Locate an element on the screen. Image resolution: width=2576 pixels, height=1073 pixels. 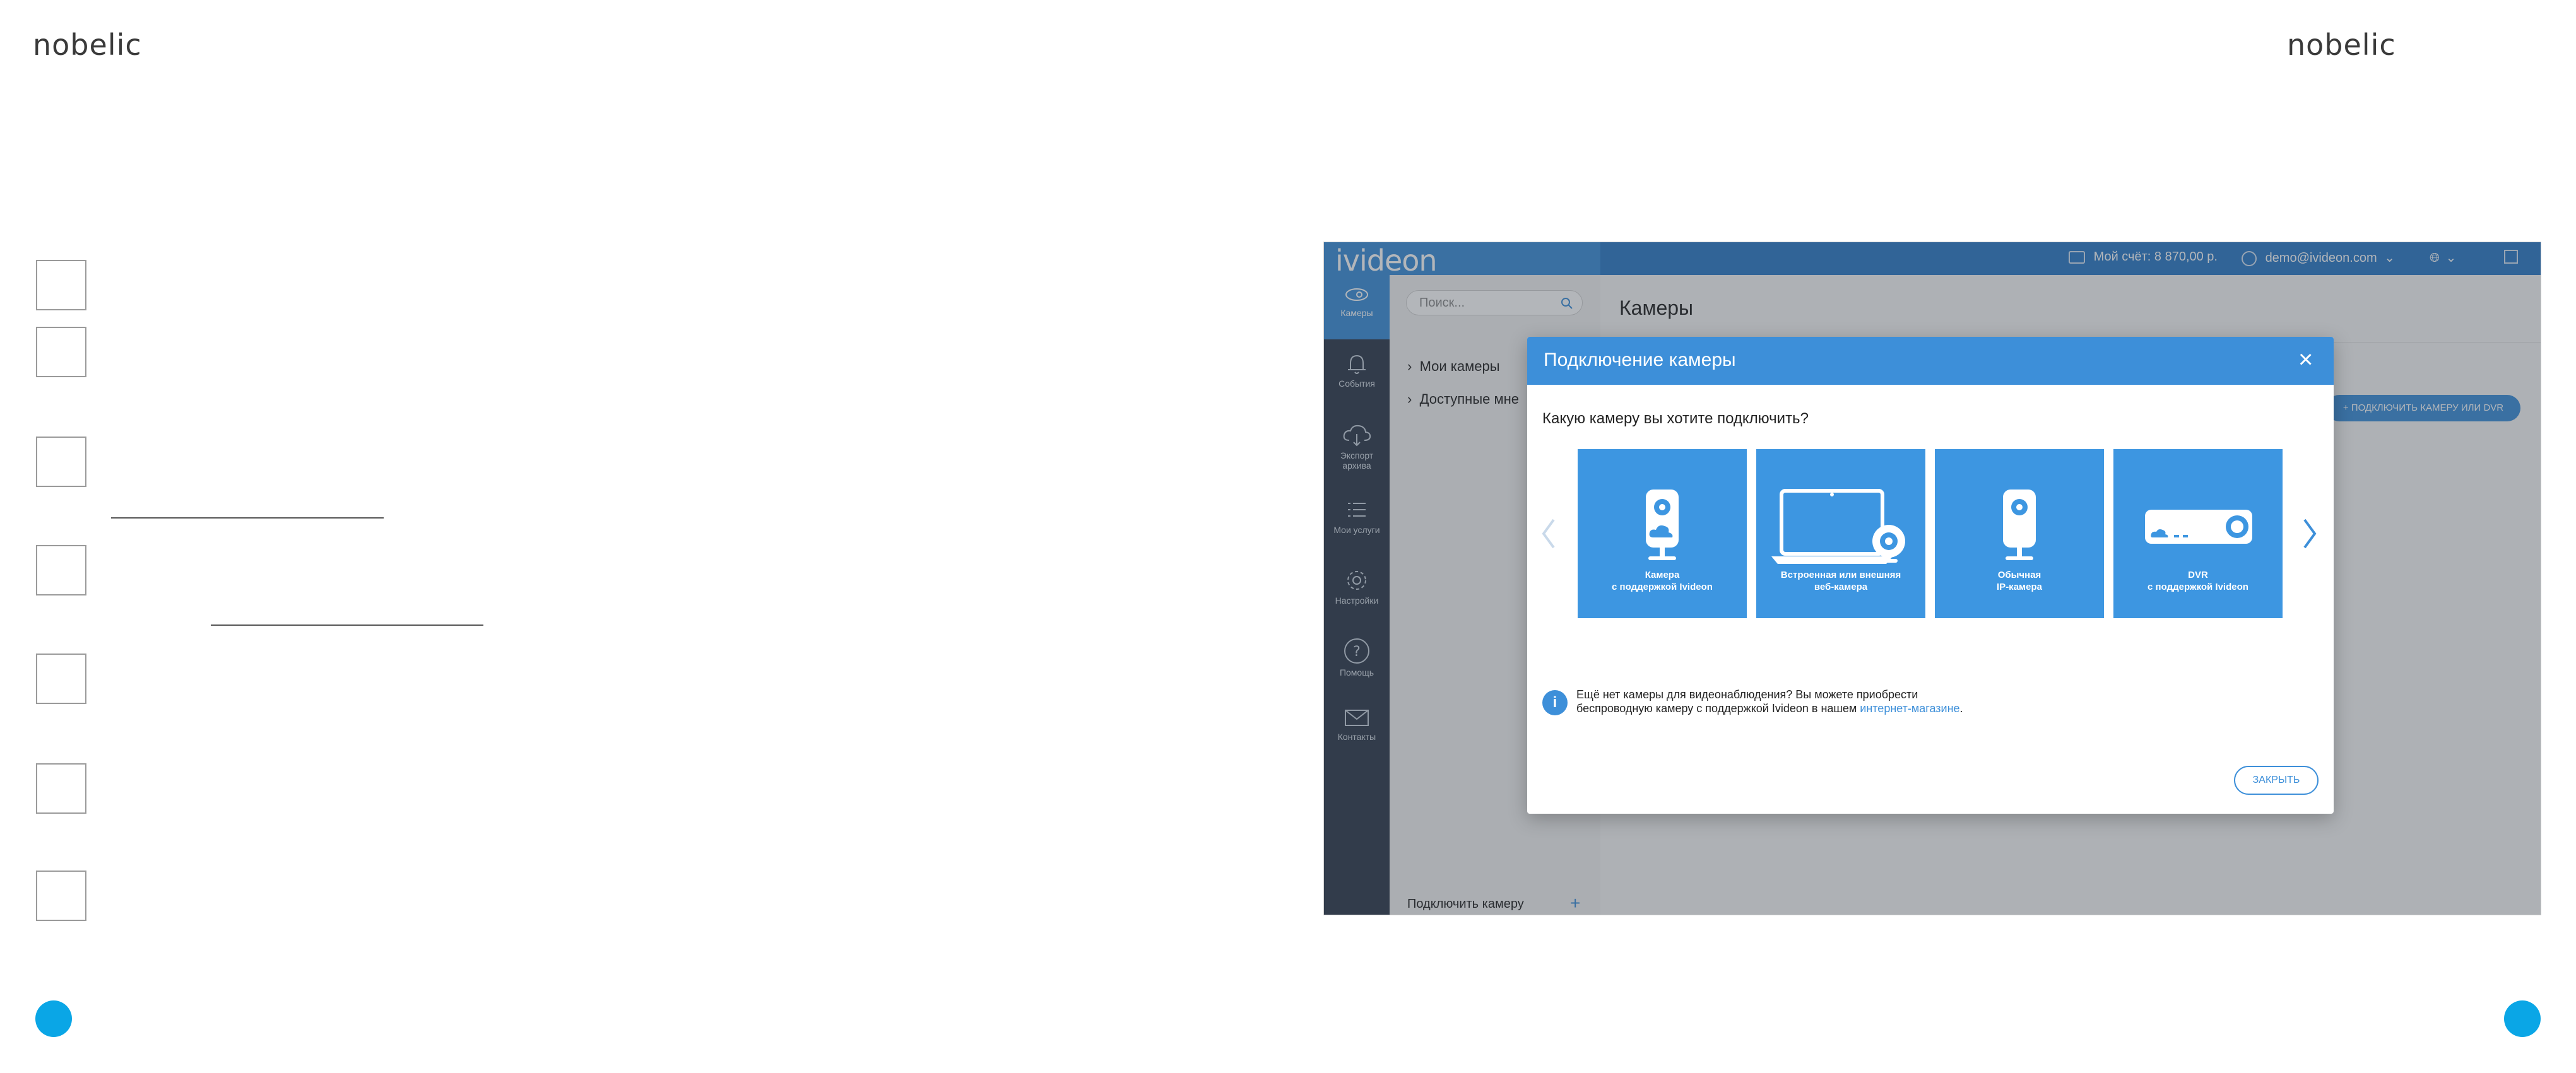
dialog-title: Подключение камеры is located at coordinates (1640, 359).